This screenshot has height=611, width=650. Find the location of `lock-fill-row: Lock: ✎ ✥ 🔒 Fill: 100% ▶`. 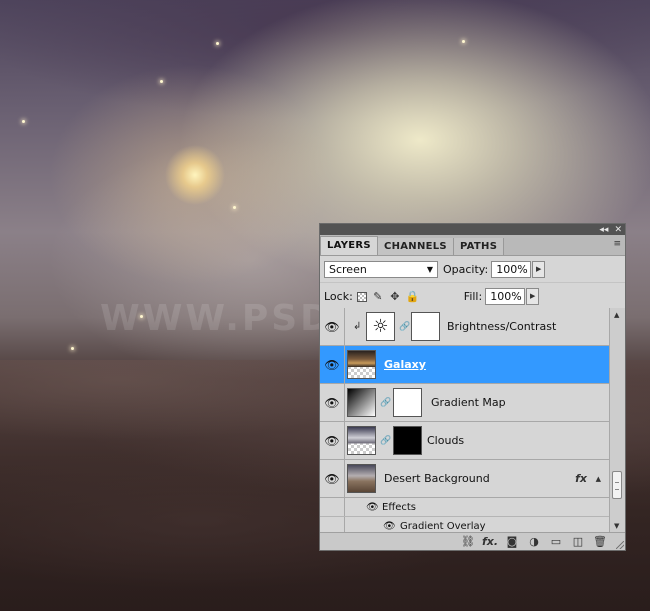

lock-fill-row: Lock: ✎ ✥ 🔒 Fill: 100% ▶ is located at coordinates (472, 297).